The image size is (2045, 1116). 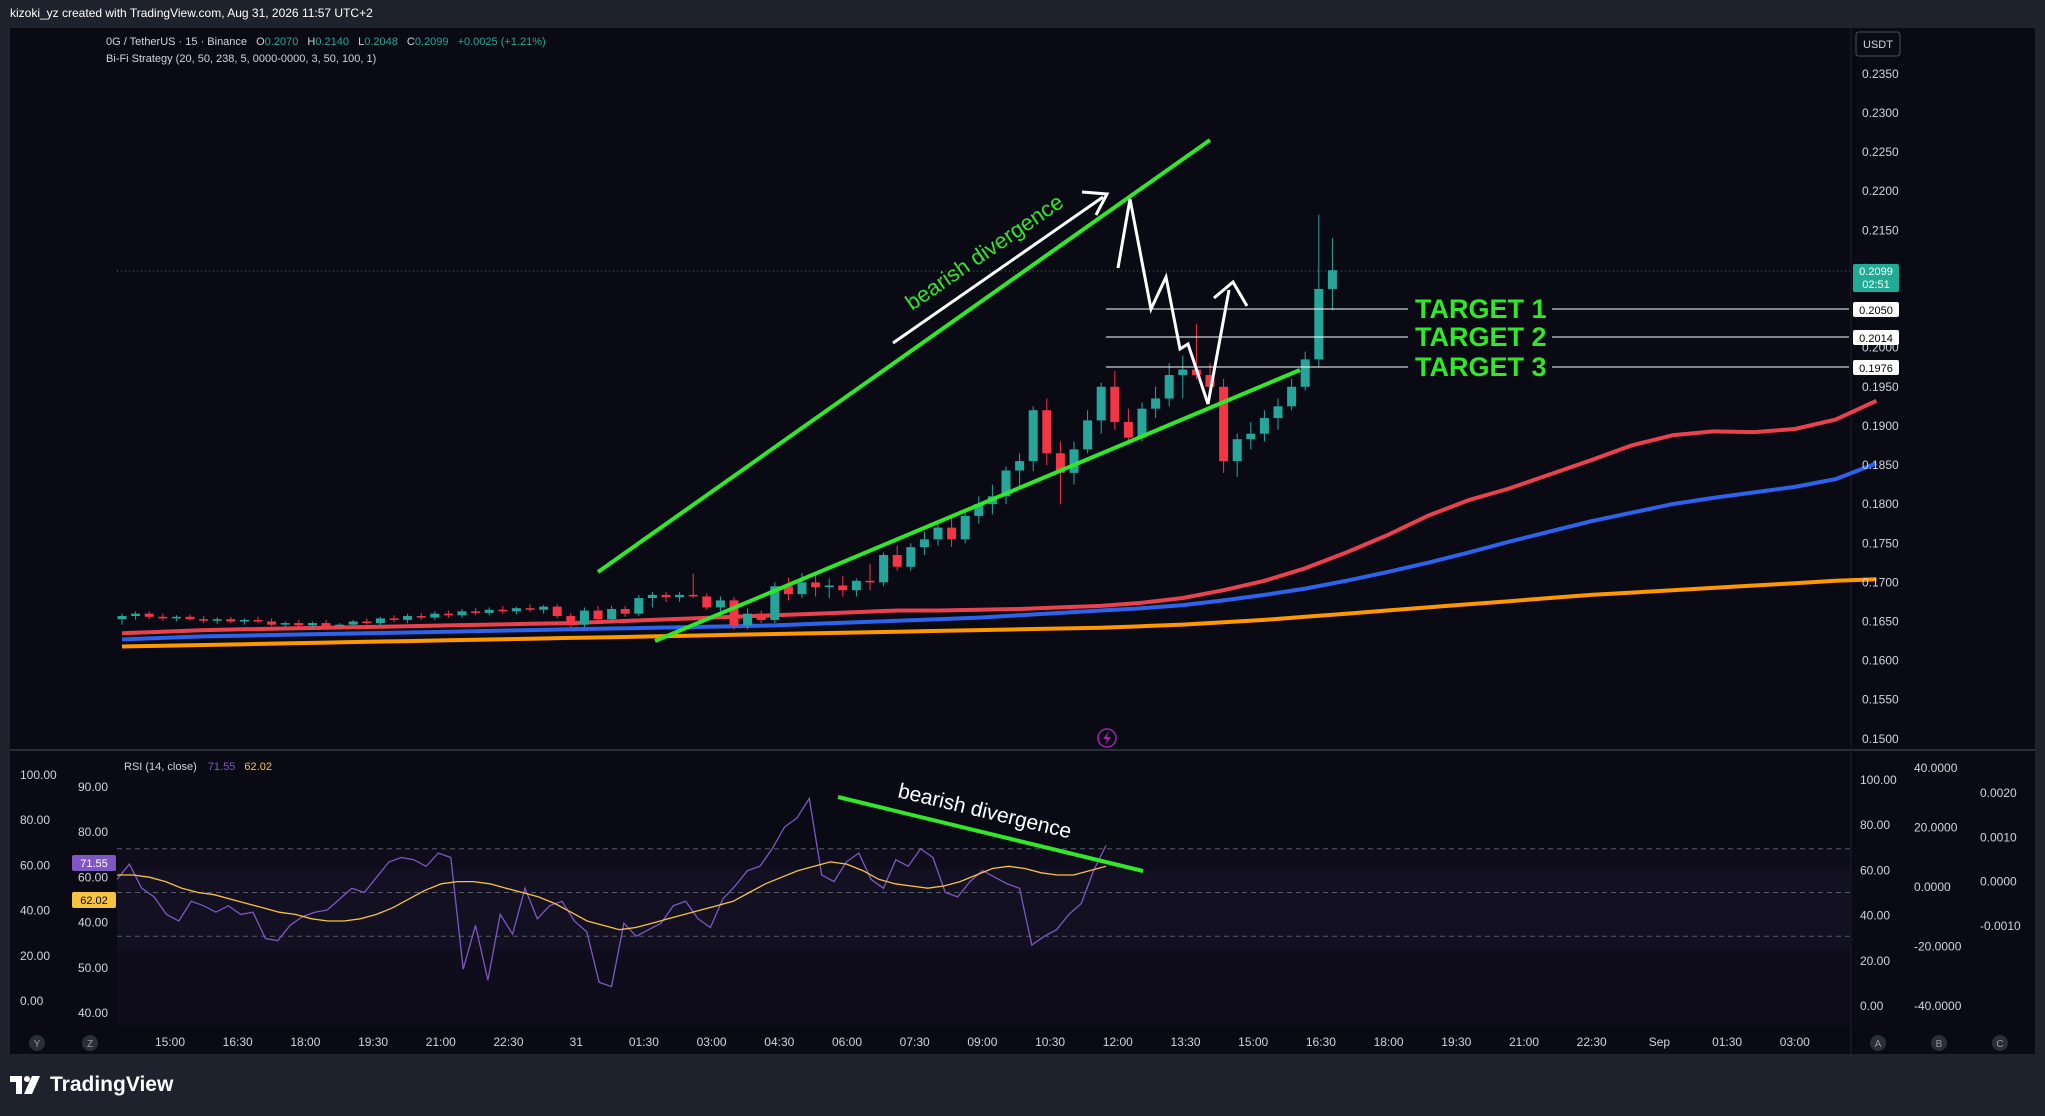 What do you see at coordinates (32, 1001) in the screenshot?
I see `rsi-left-axis-tick: 0.00` at bounding box center [32, 1001].